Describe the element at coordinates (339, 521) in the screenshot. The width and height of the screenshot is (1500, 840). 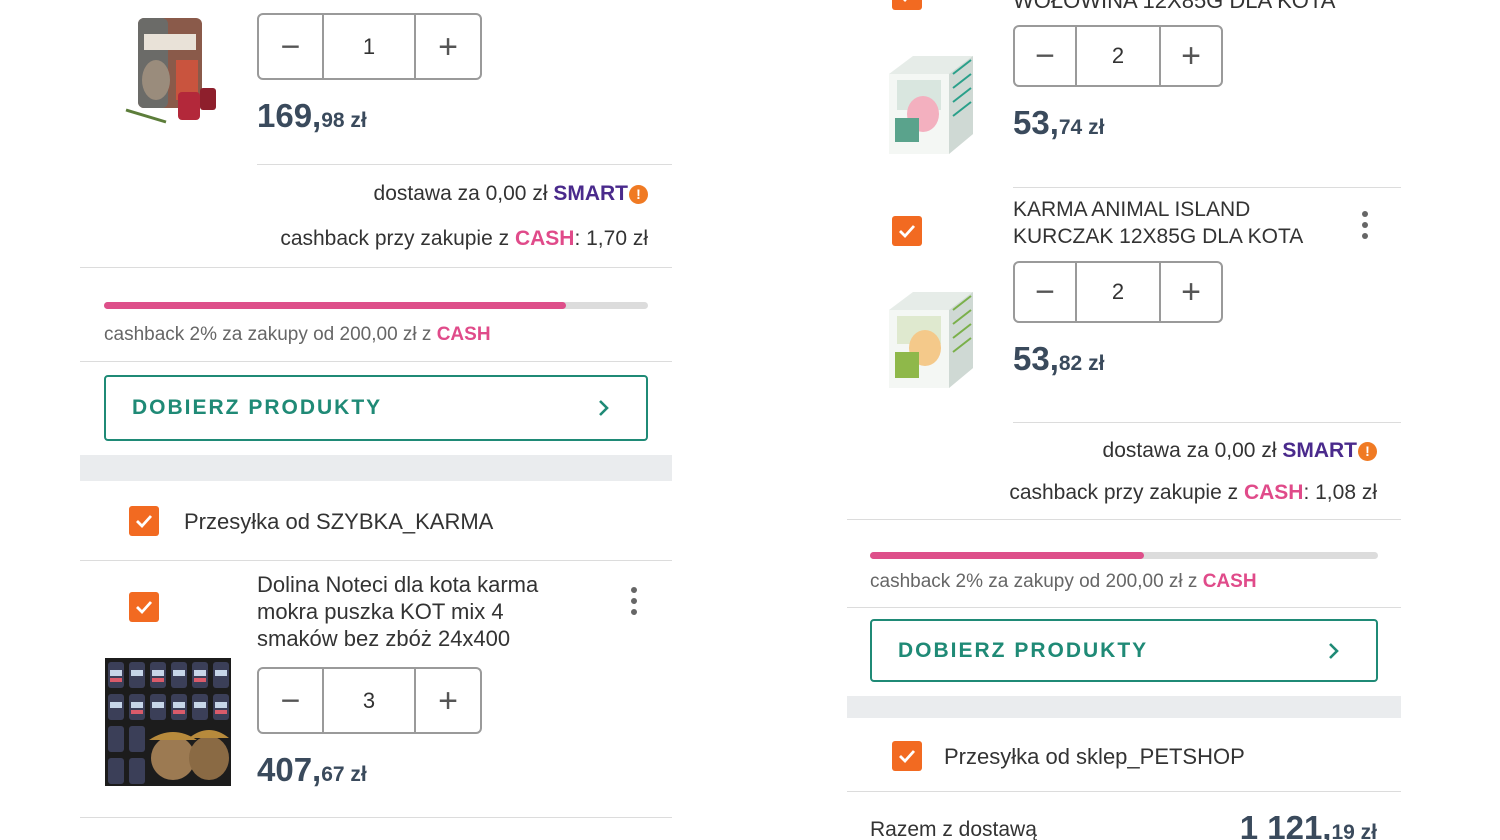
I see `seller-name: Przesyłka od SZYBKA_KARMA` at that location.